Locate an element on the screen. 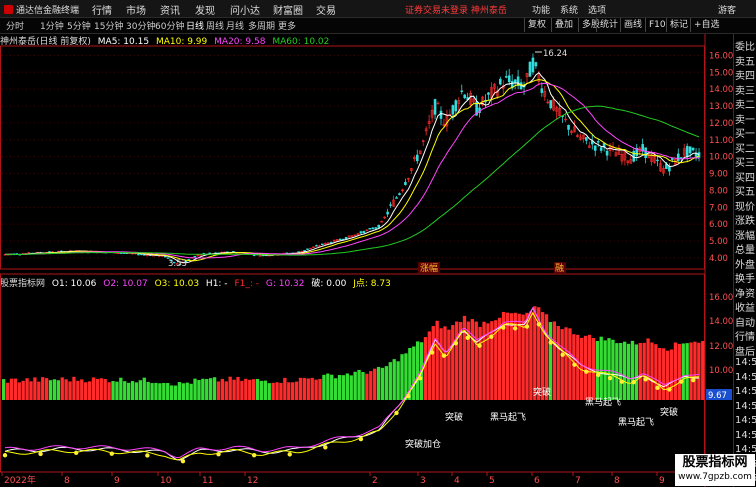  price-tick-label: 14.00 is located at coordinates (721, 90).